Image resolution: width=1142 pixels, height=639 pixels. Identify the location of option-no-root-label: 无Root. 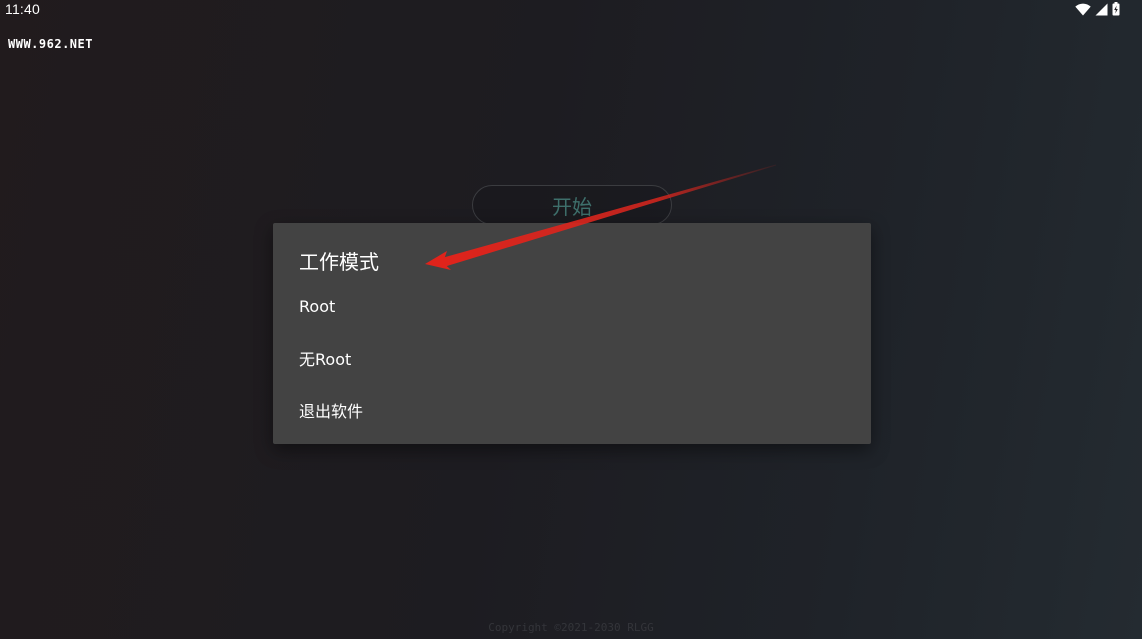
(325, 359).